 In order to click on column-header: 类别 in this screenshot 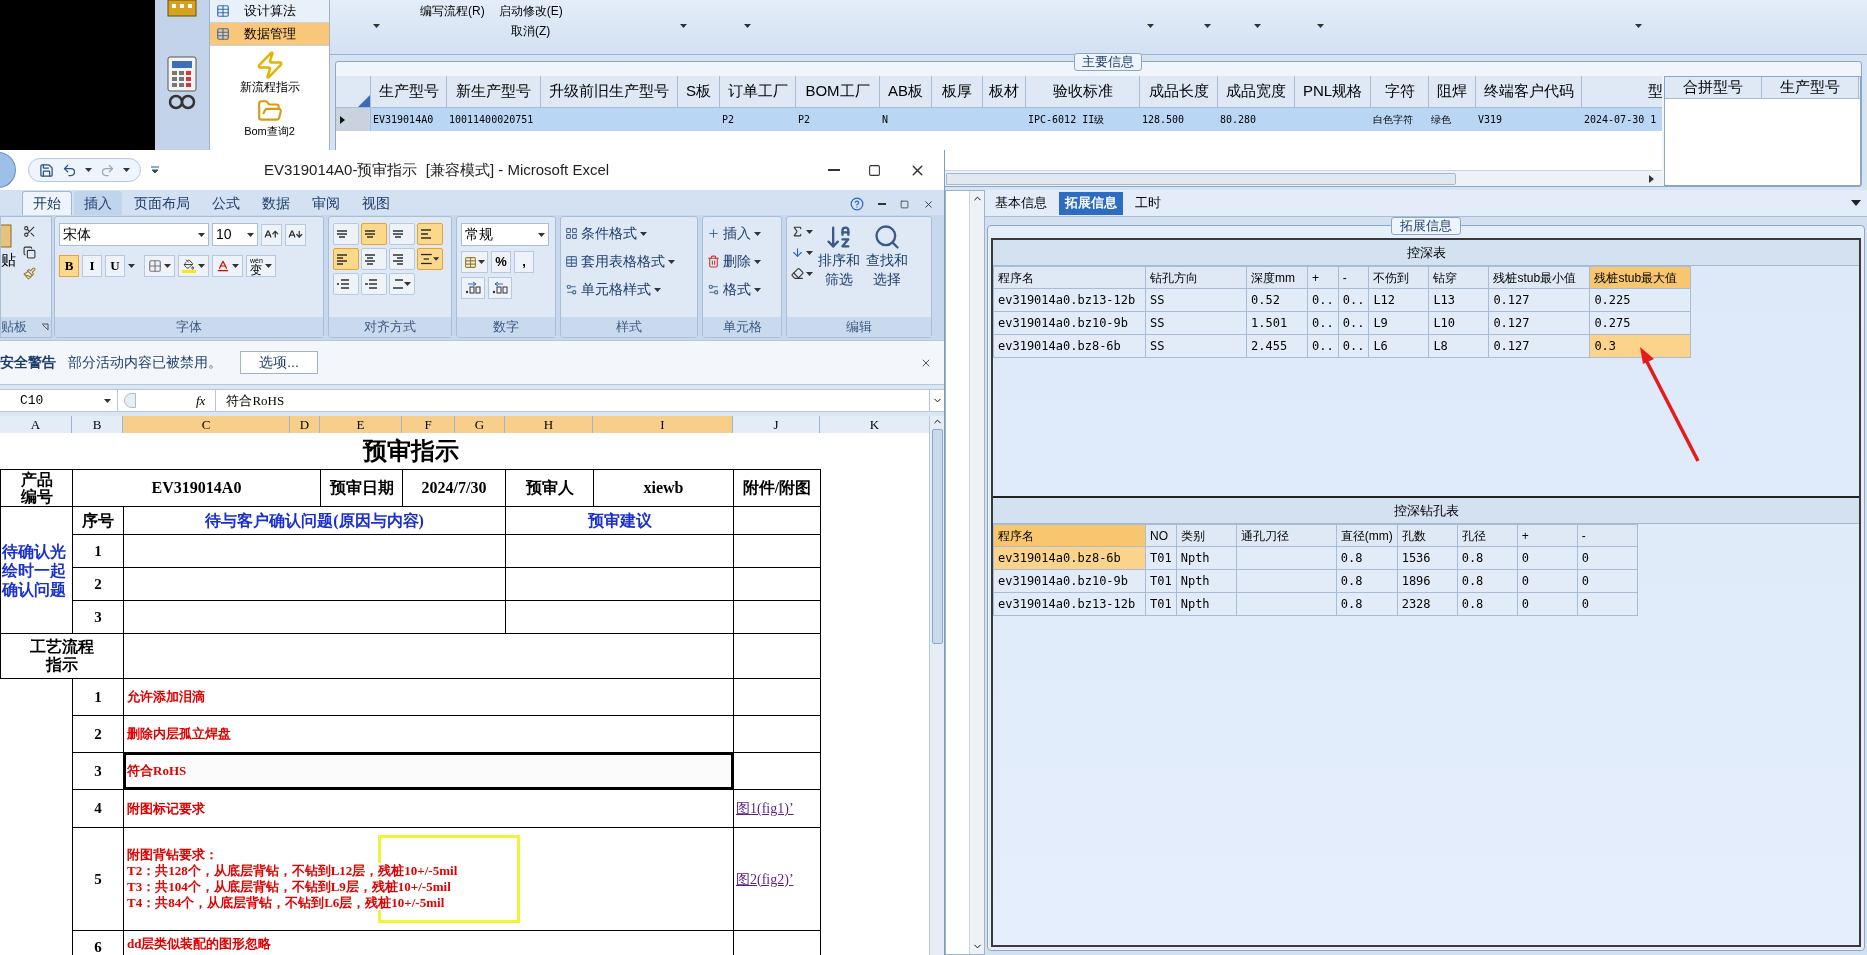, I will do `click(1206, 535)`.